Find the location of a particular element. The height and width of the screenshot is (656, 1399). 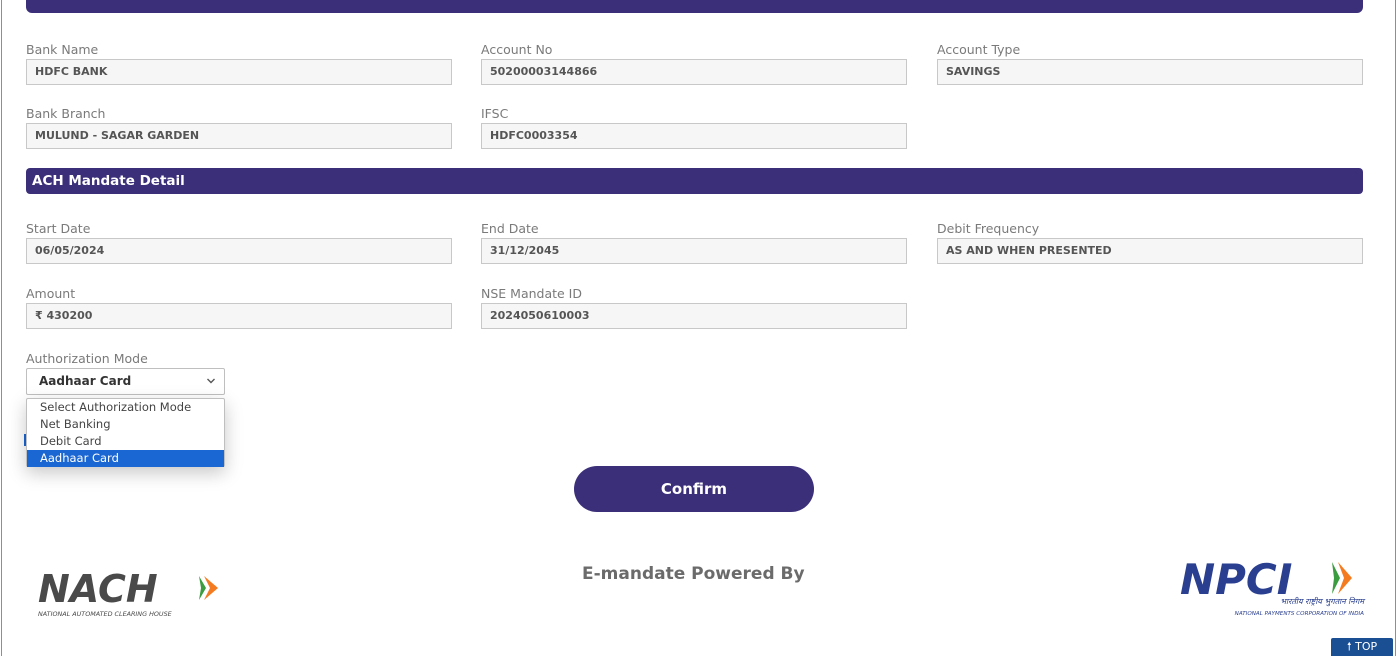

dropdown-option-net-banking: Net Banking is located at coordinates (125, 424).